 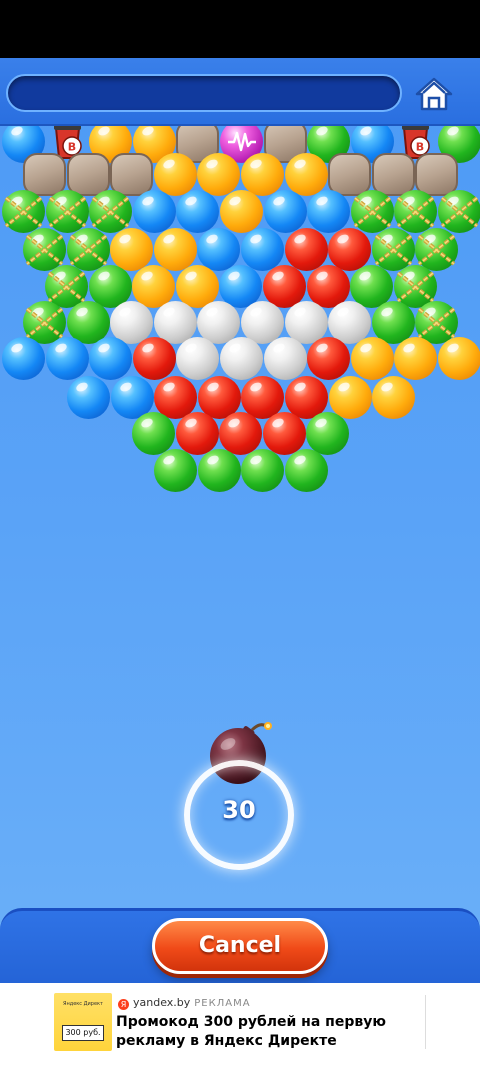 What do you see at coordinates (240, 29) in the screenshot?
I see `status-bar` at bounding box center [240, 29].